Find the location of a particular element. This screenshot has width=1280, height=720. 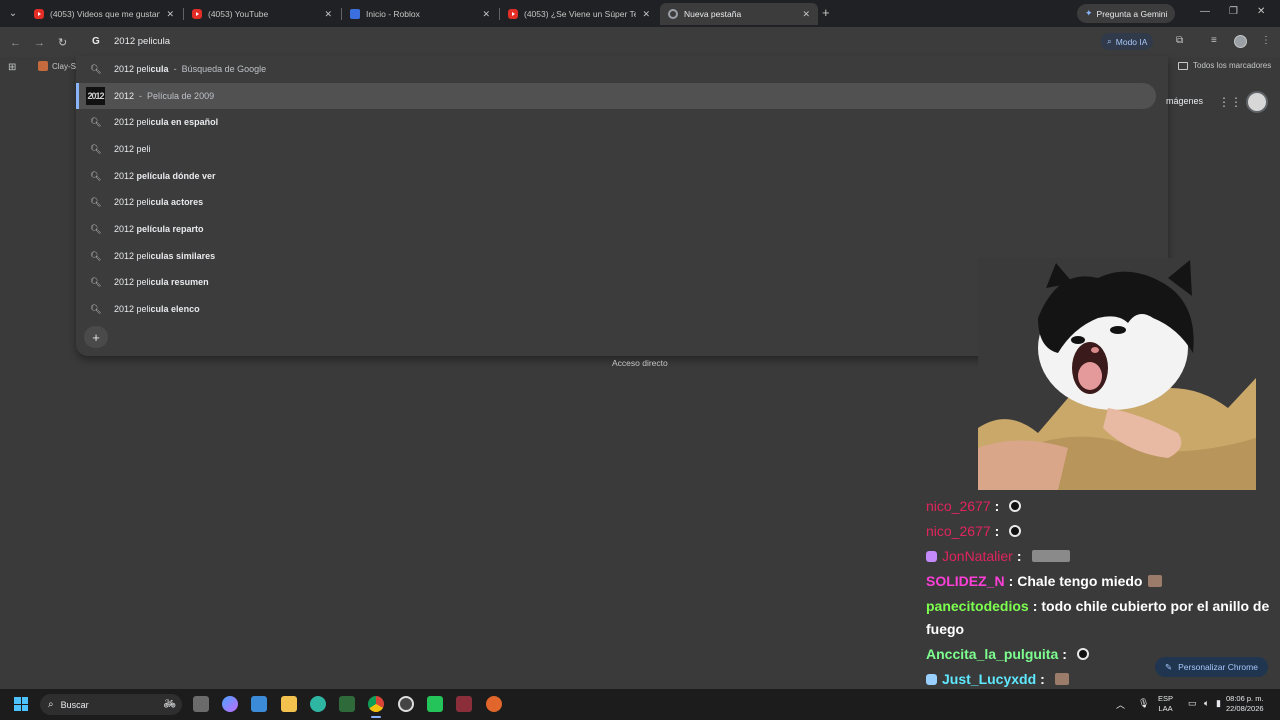

gemini-button: ✦ Pregunta a Gemini is located at coordinates (1126, 13).